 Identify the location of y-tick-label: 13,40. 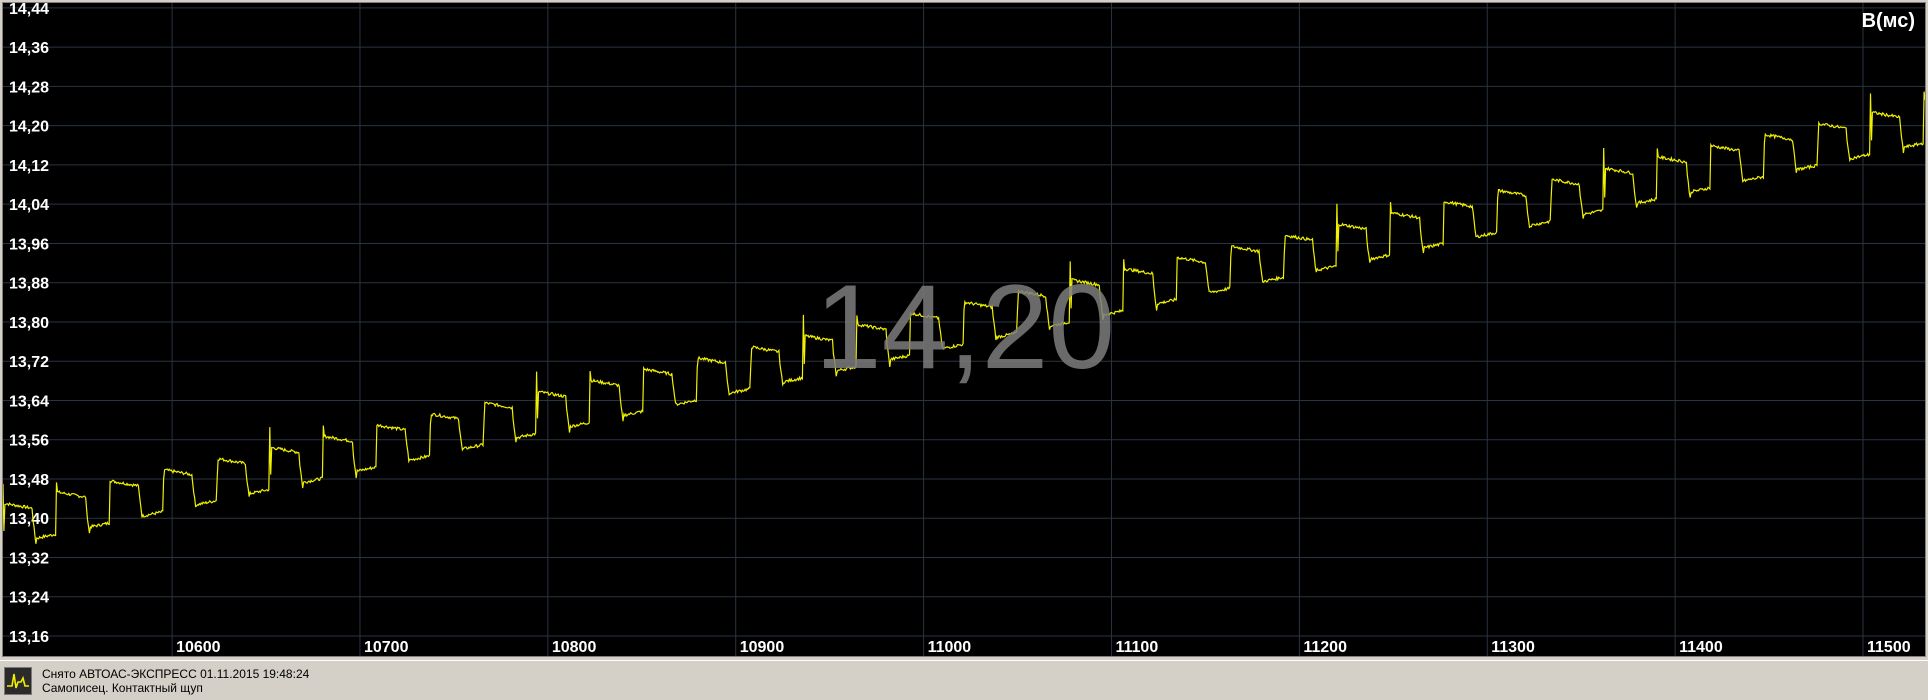
(29, 519).